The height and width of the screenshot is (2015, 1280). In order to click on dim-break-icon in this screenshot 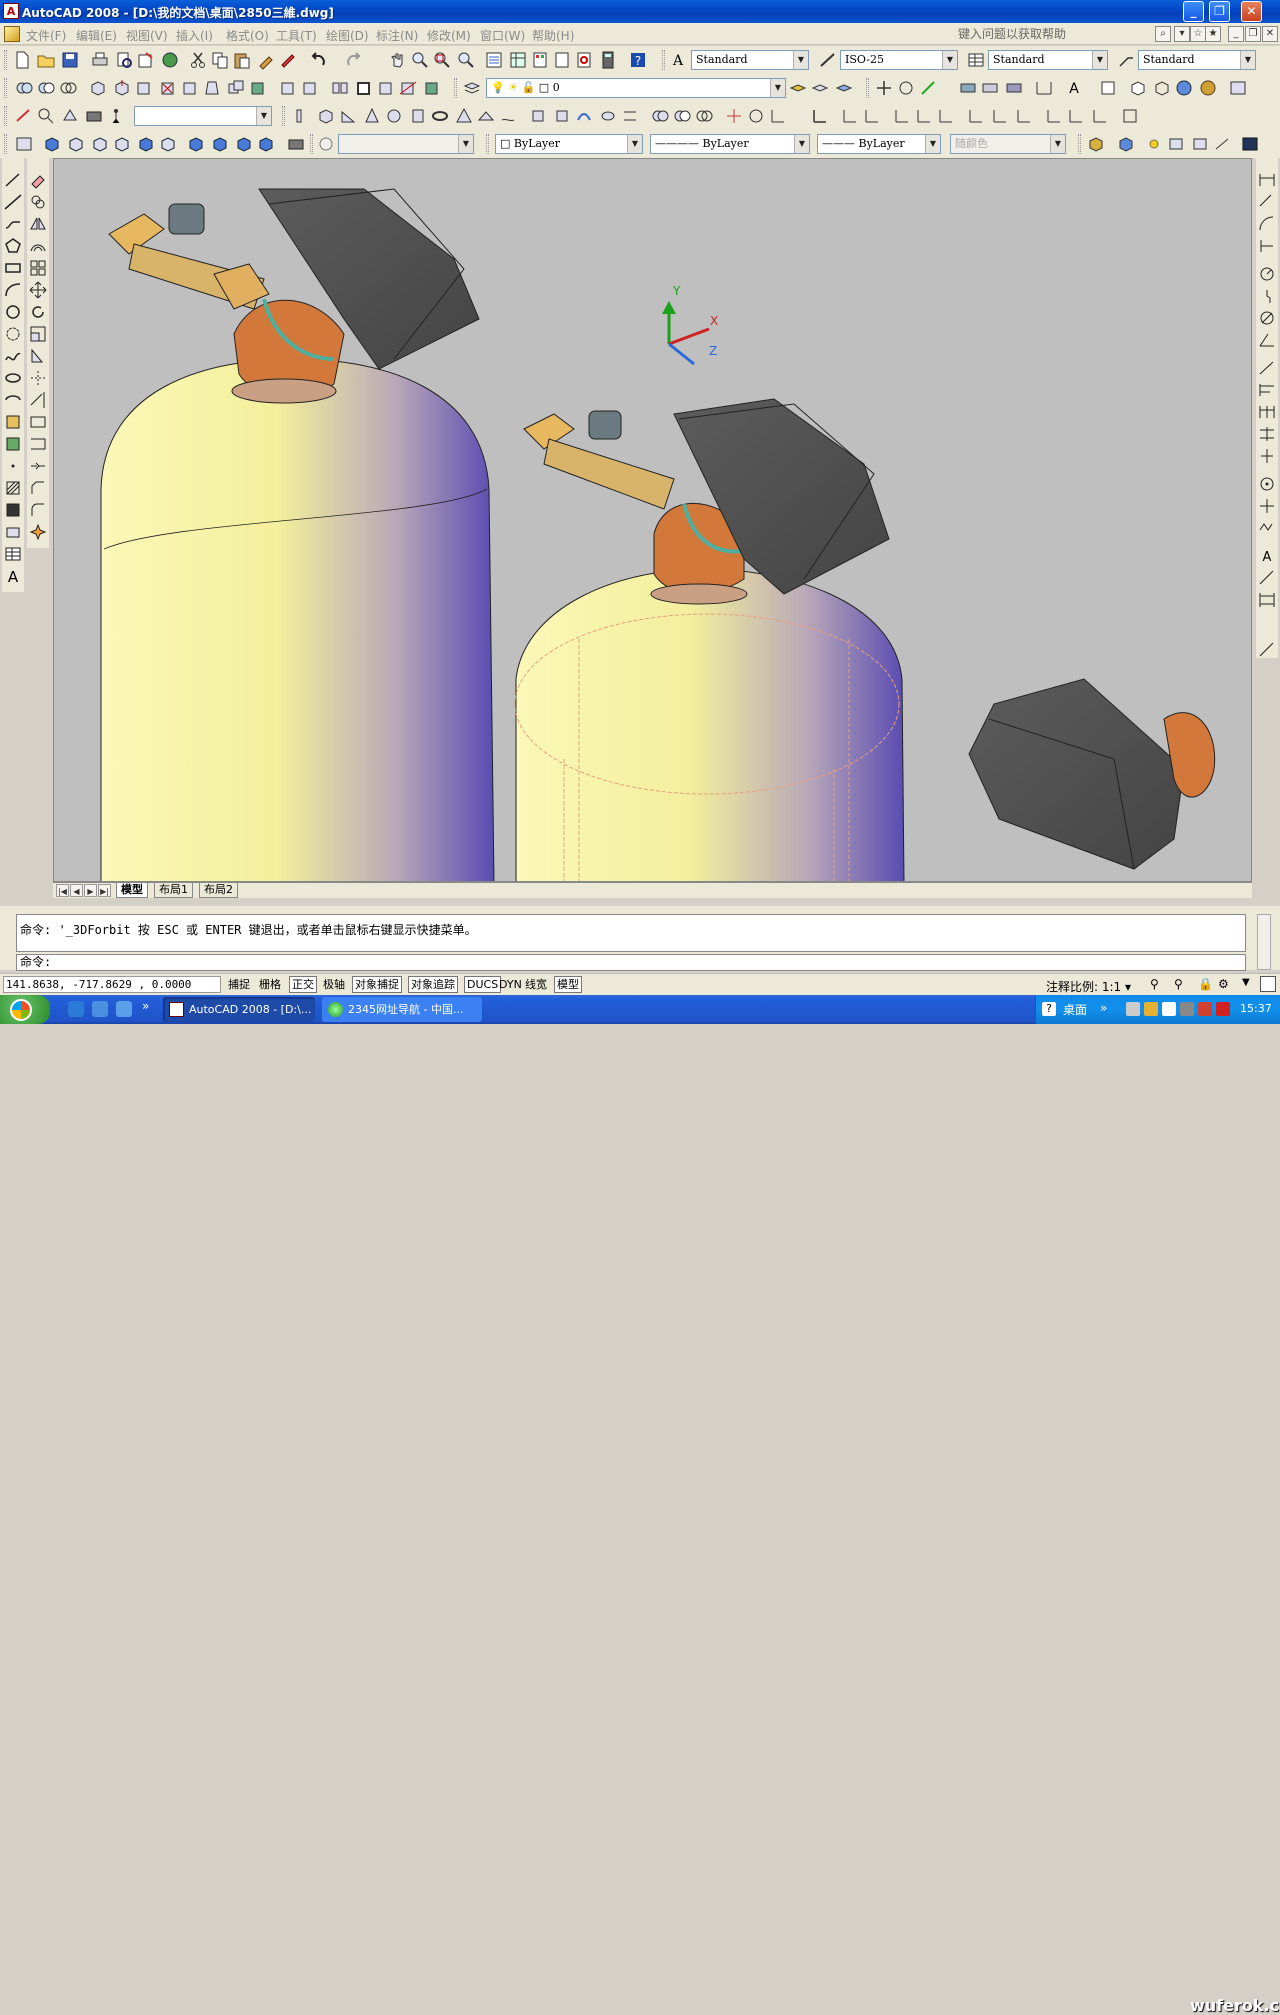, I will do `click(1267, 456)`.